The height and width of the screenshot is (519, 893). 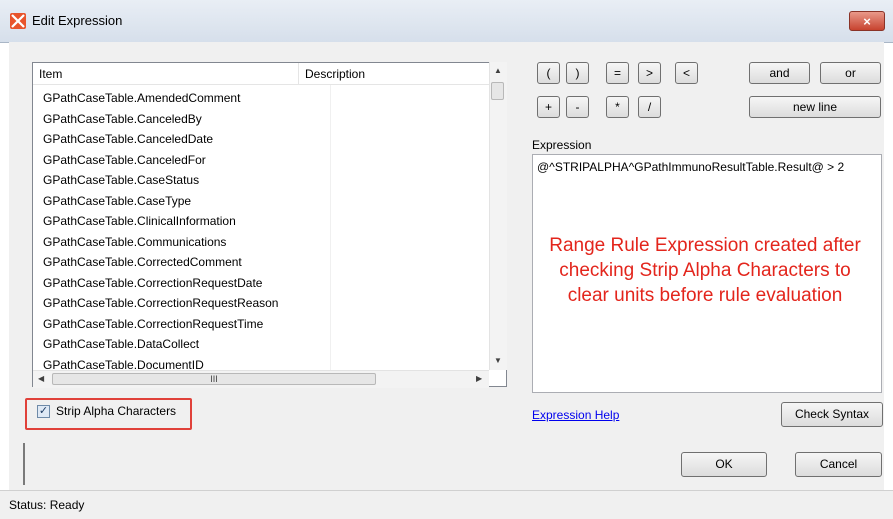 I want to click on column-header-item: Item, so click(x=165, y=74).